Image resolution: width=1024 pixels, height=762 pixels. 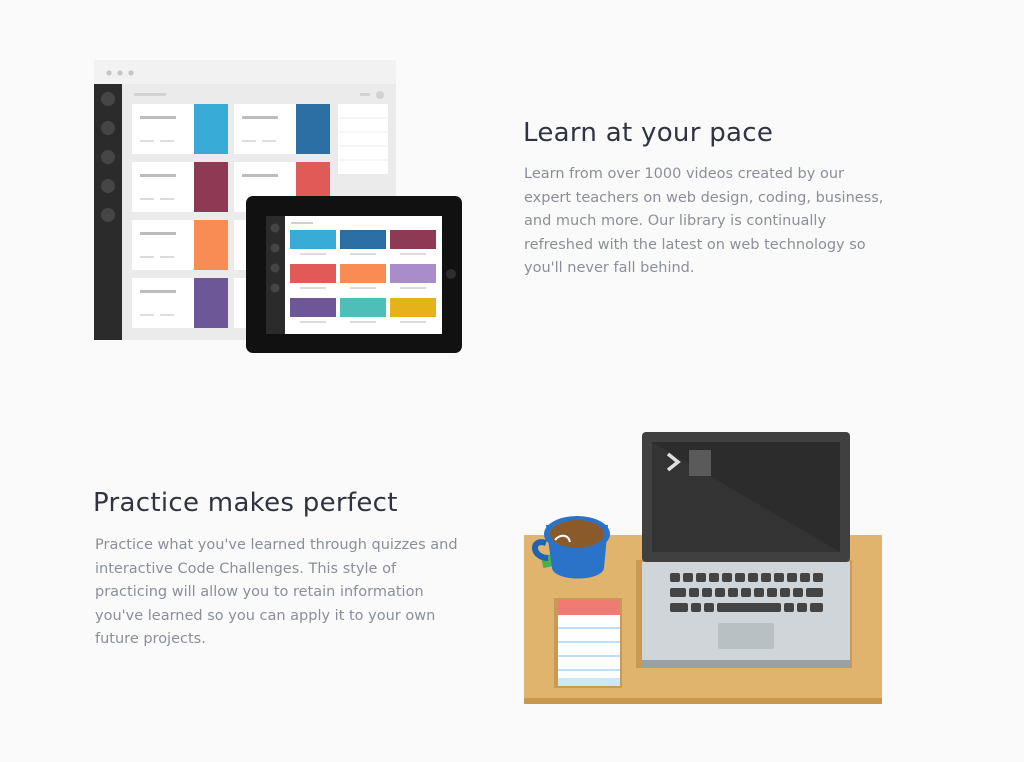 I want to click on tablet-device, so click(x=354, y=274).